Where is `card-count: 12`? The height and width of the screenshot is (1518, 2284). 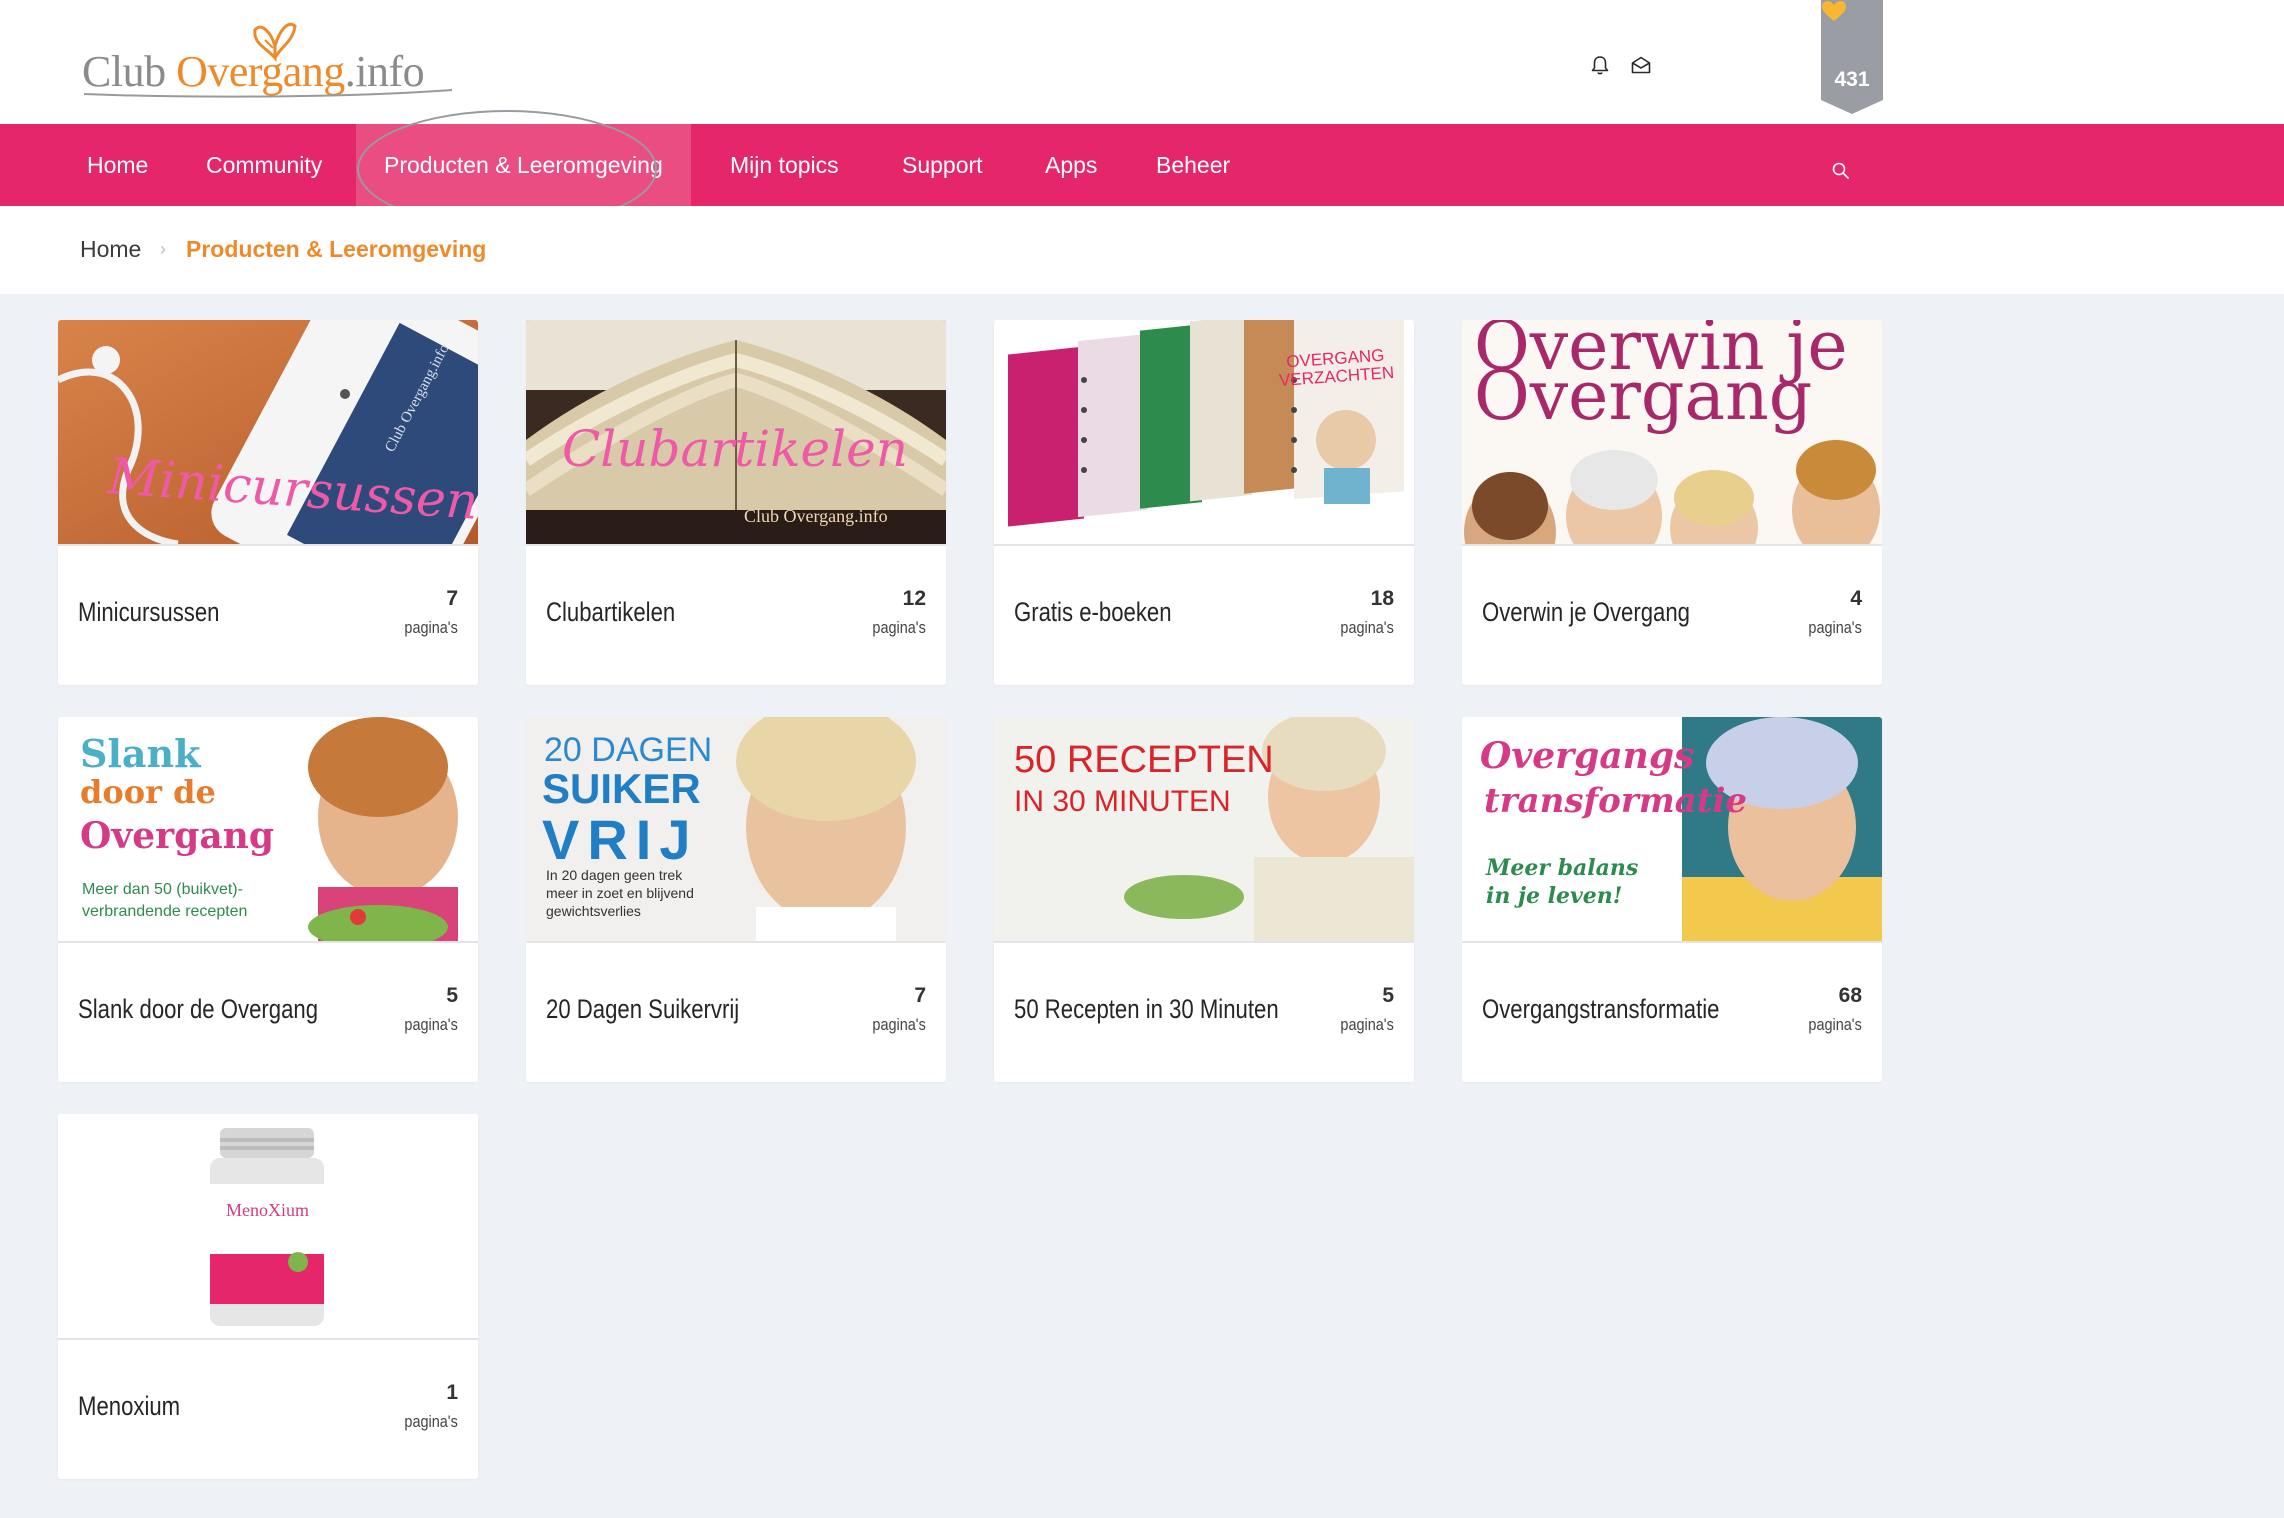
card-count: 12 is located at coordinates (914, 598).